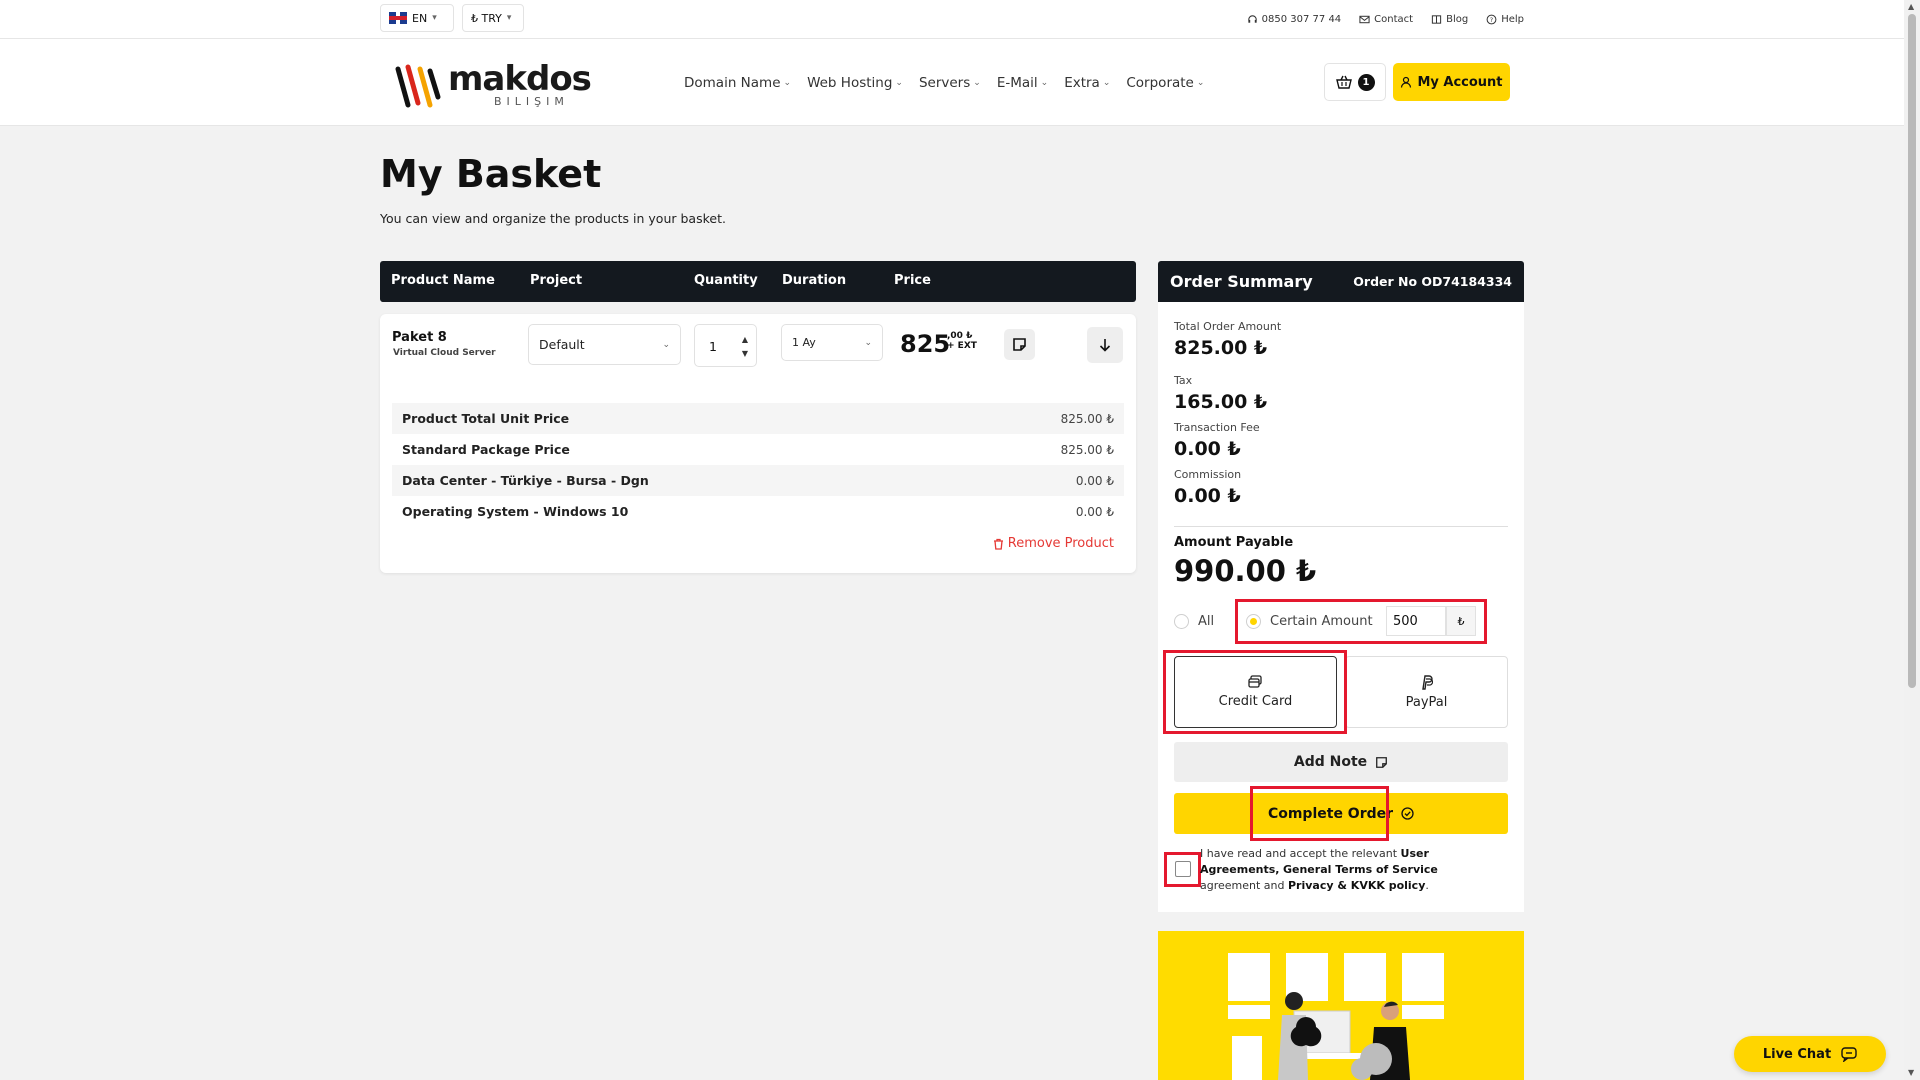 The height and width of the screenshot is (1080, 1920). I want to click on nav-corporate: Corporate ⌄, so click(1165, 83).